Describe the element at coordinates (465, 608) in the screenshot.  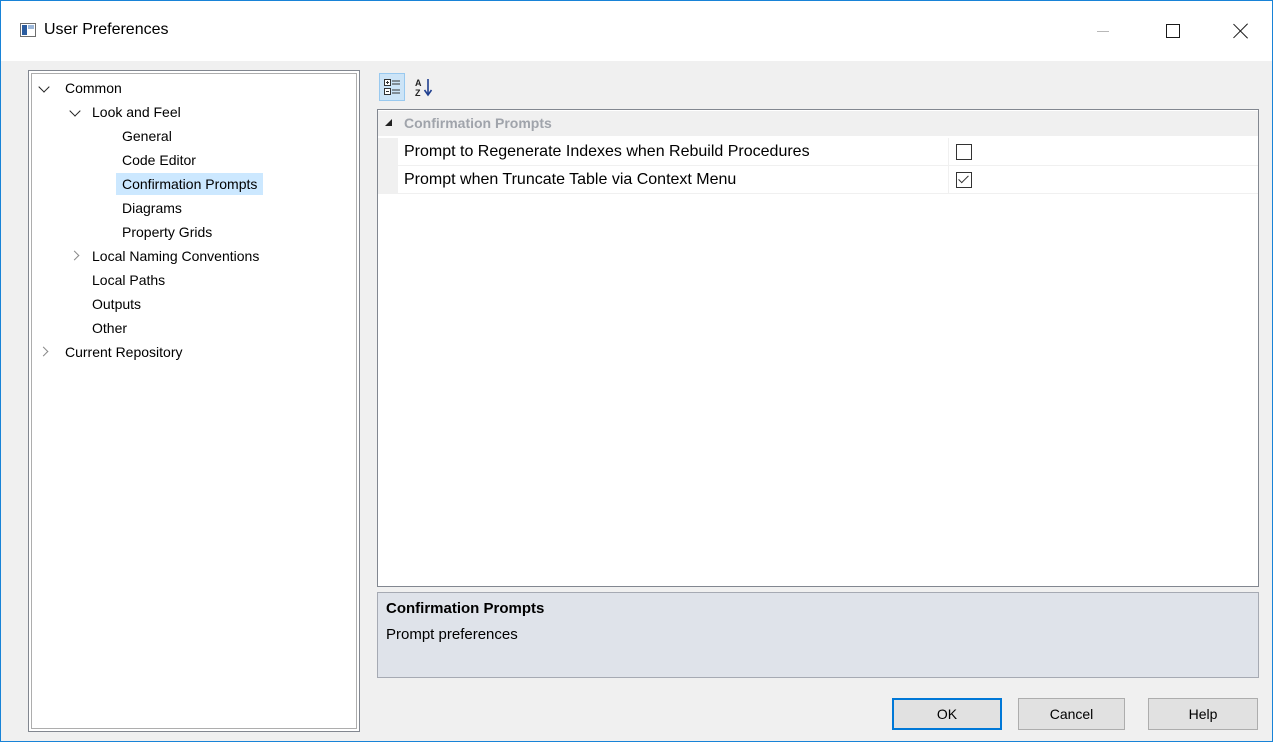
I see `description-title: Confirmation Prompts` at that location.